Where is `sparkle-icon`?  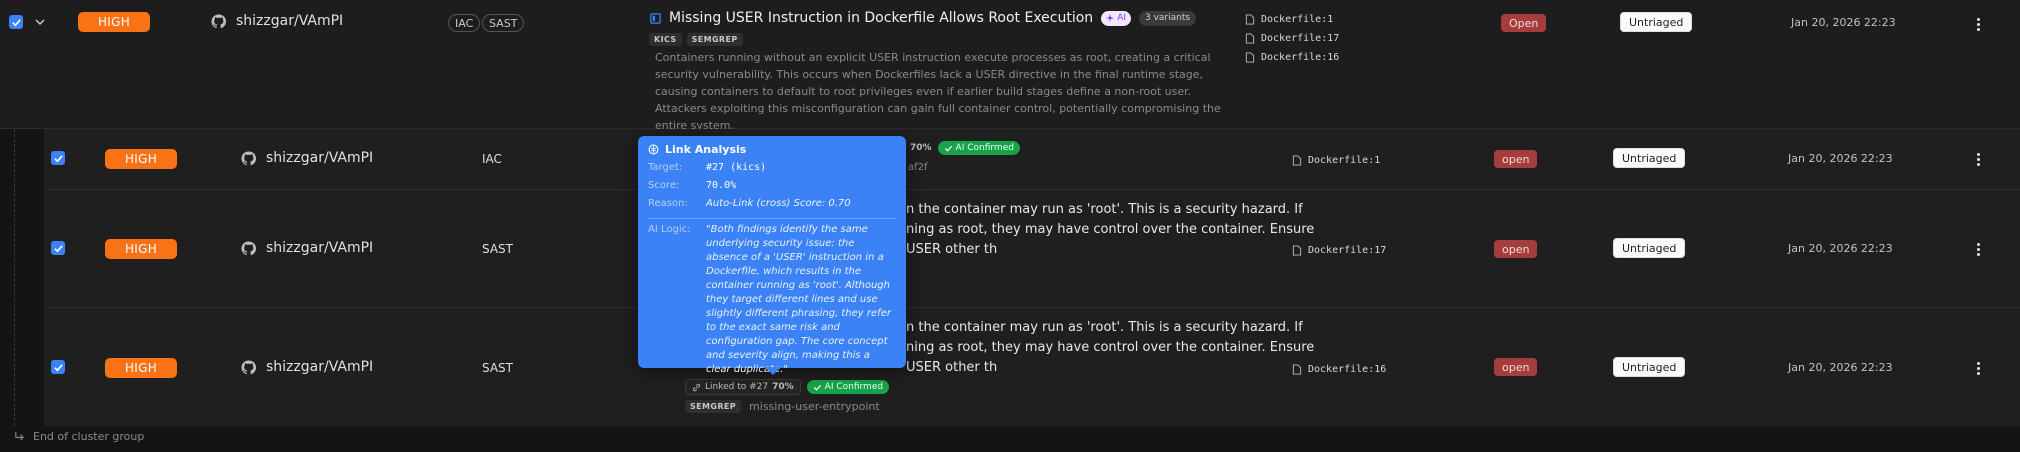
sparkle-icon is located at coordinates (1110, 18).